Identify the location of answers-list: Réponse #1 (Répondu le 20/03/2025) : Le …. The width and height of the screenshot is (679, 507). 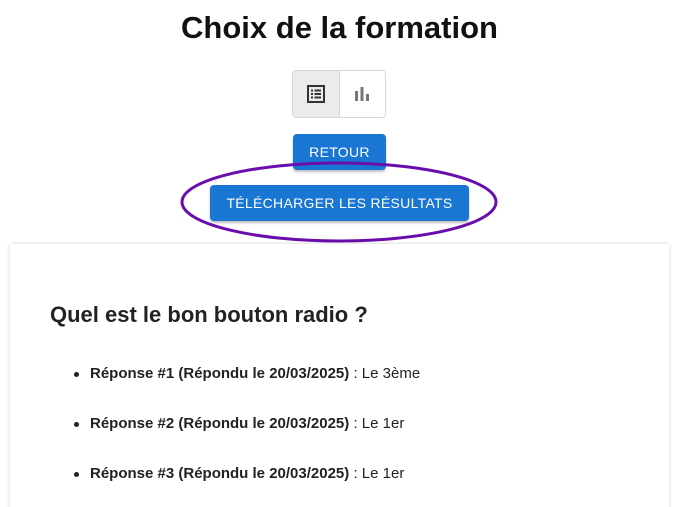
(246, 435).